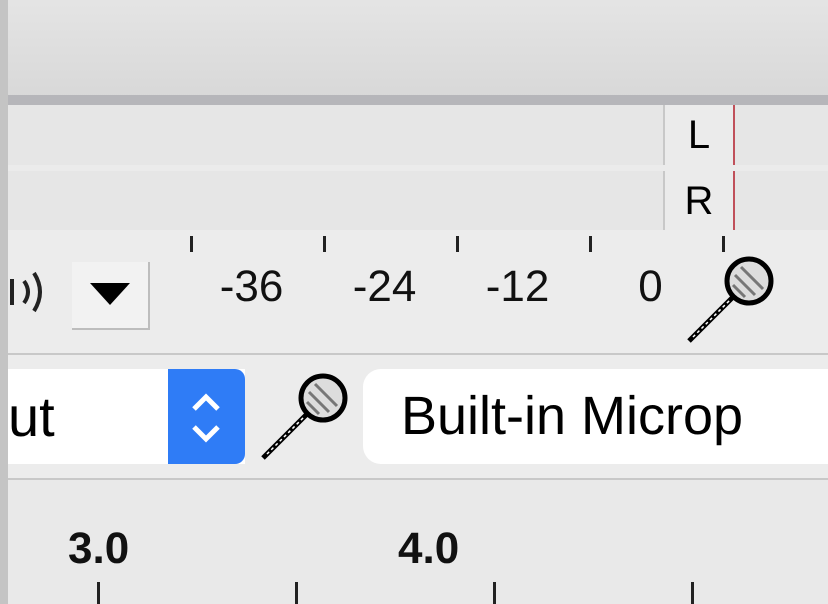 The height and width of the screenshot is (604, 828). Describe the element at coordinates (517, 287) in the screenshot. I see `scale-label: -12` at that location.